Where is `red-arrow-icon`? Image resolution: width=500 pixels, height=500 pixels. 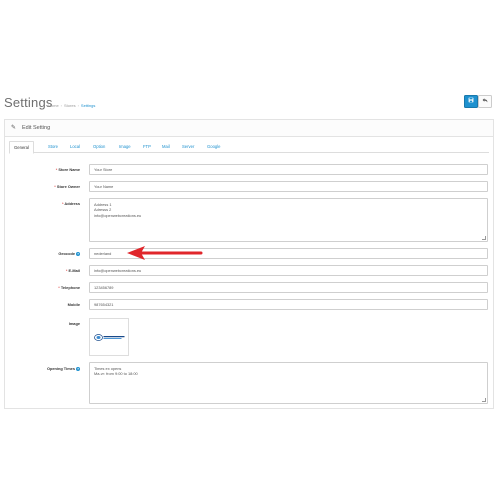
red-arrow-icon is located at coordinates (165, 253).